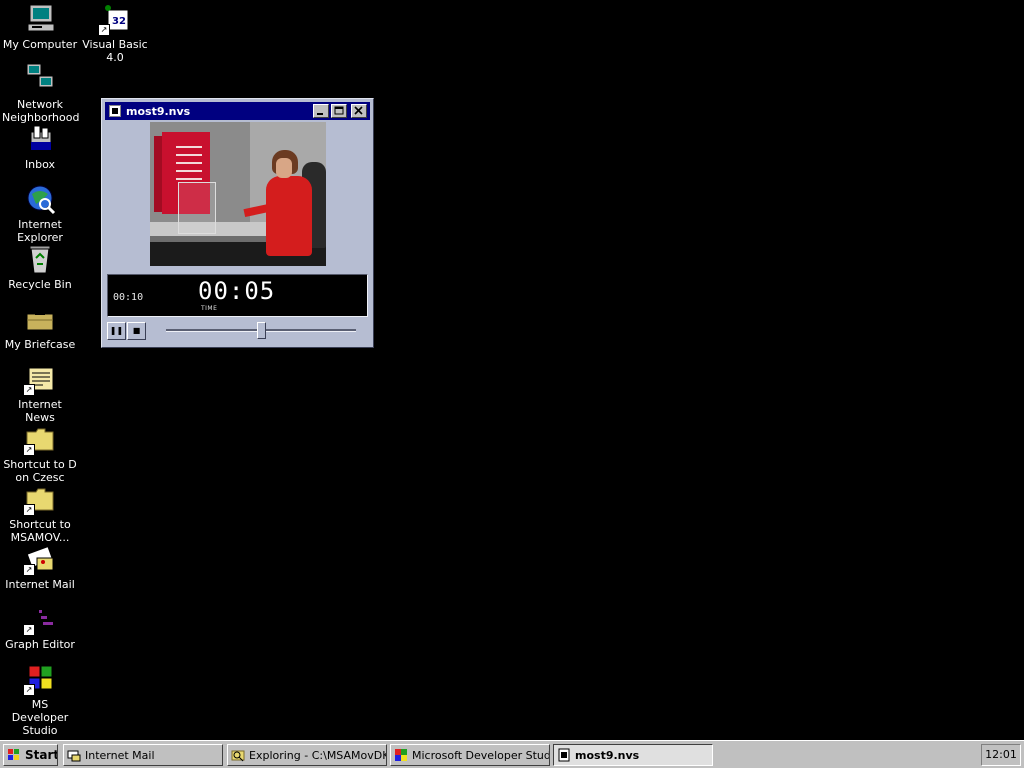  I want to click on my-computer-icon, so click(40, 19).